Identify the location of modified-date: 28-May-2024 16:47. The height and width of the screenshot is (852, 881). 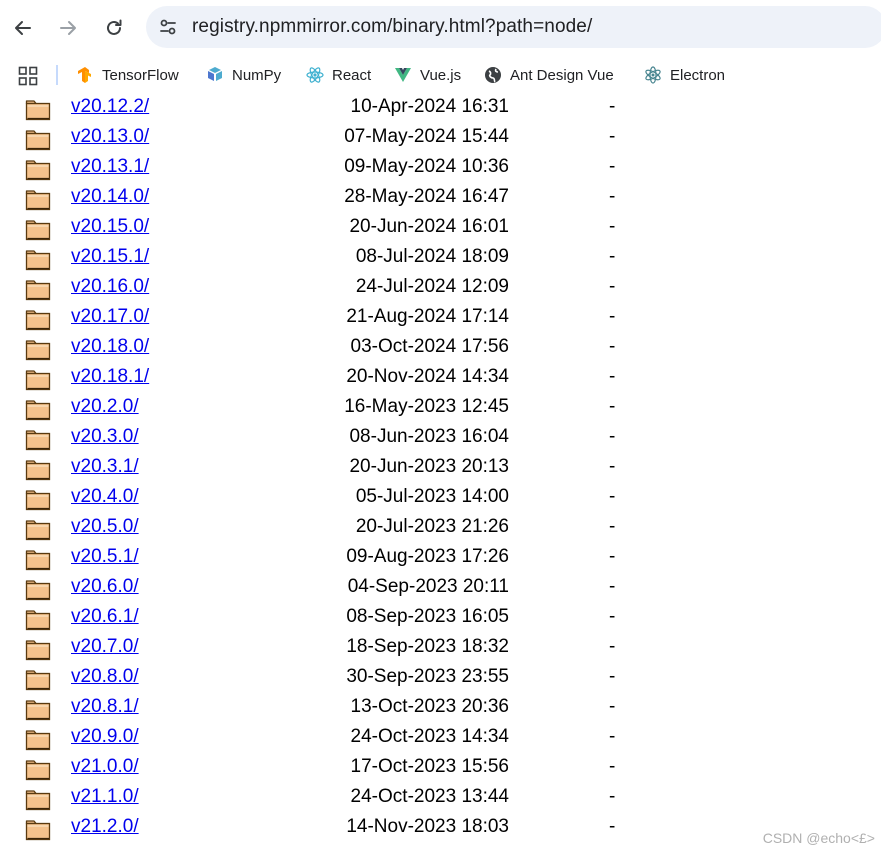
(426, 196).